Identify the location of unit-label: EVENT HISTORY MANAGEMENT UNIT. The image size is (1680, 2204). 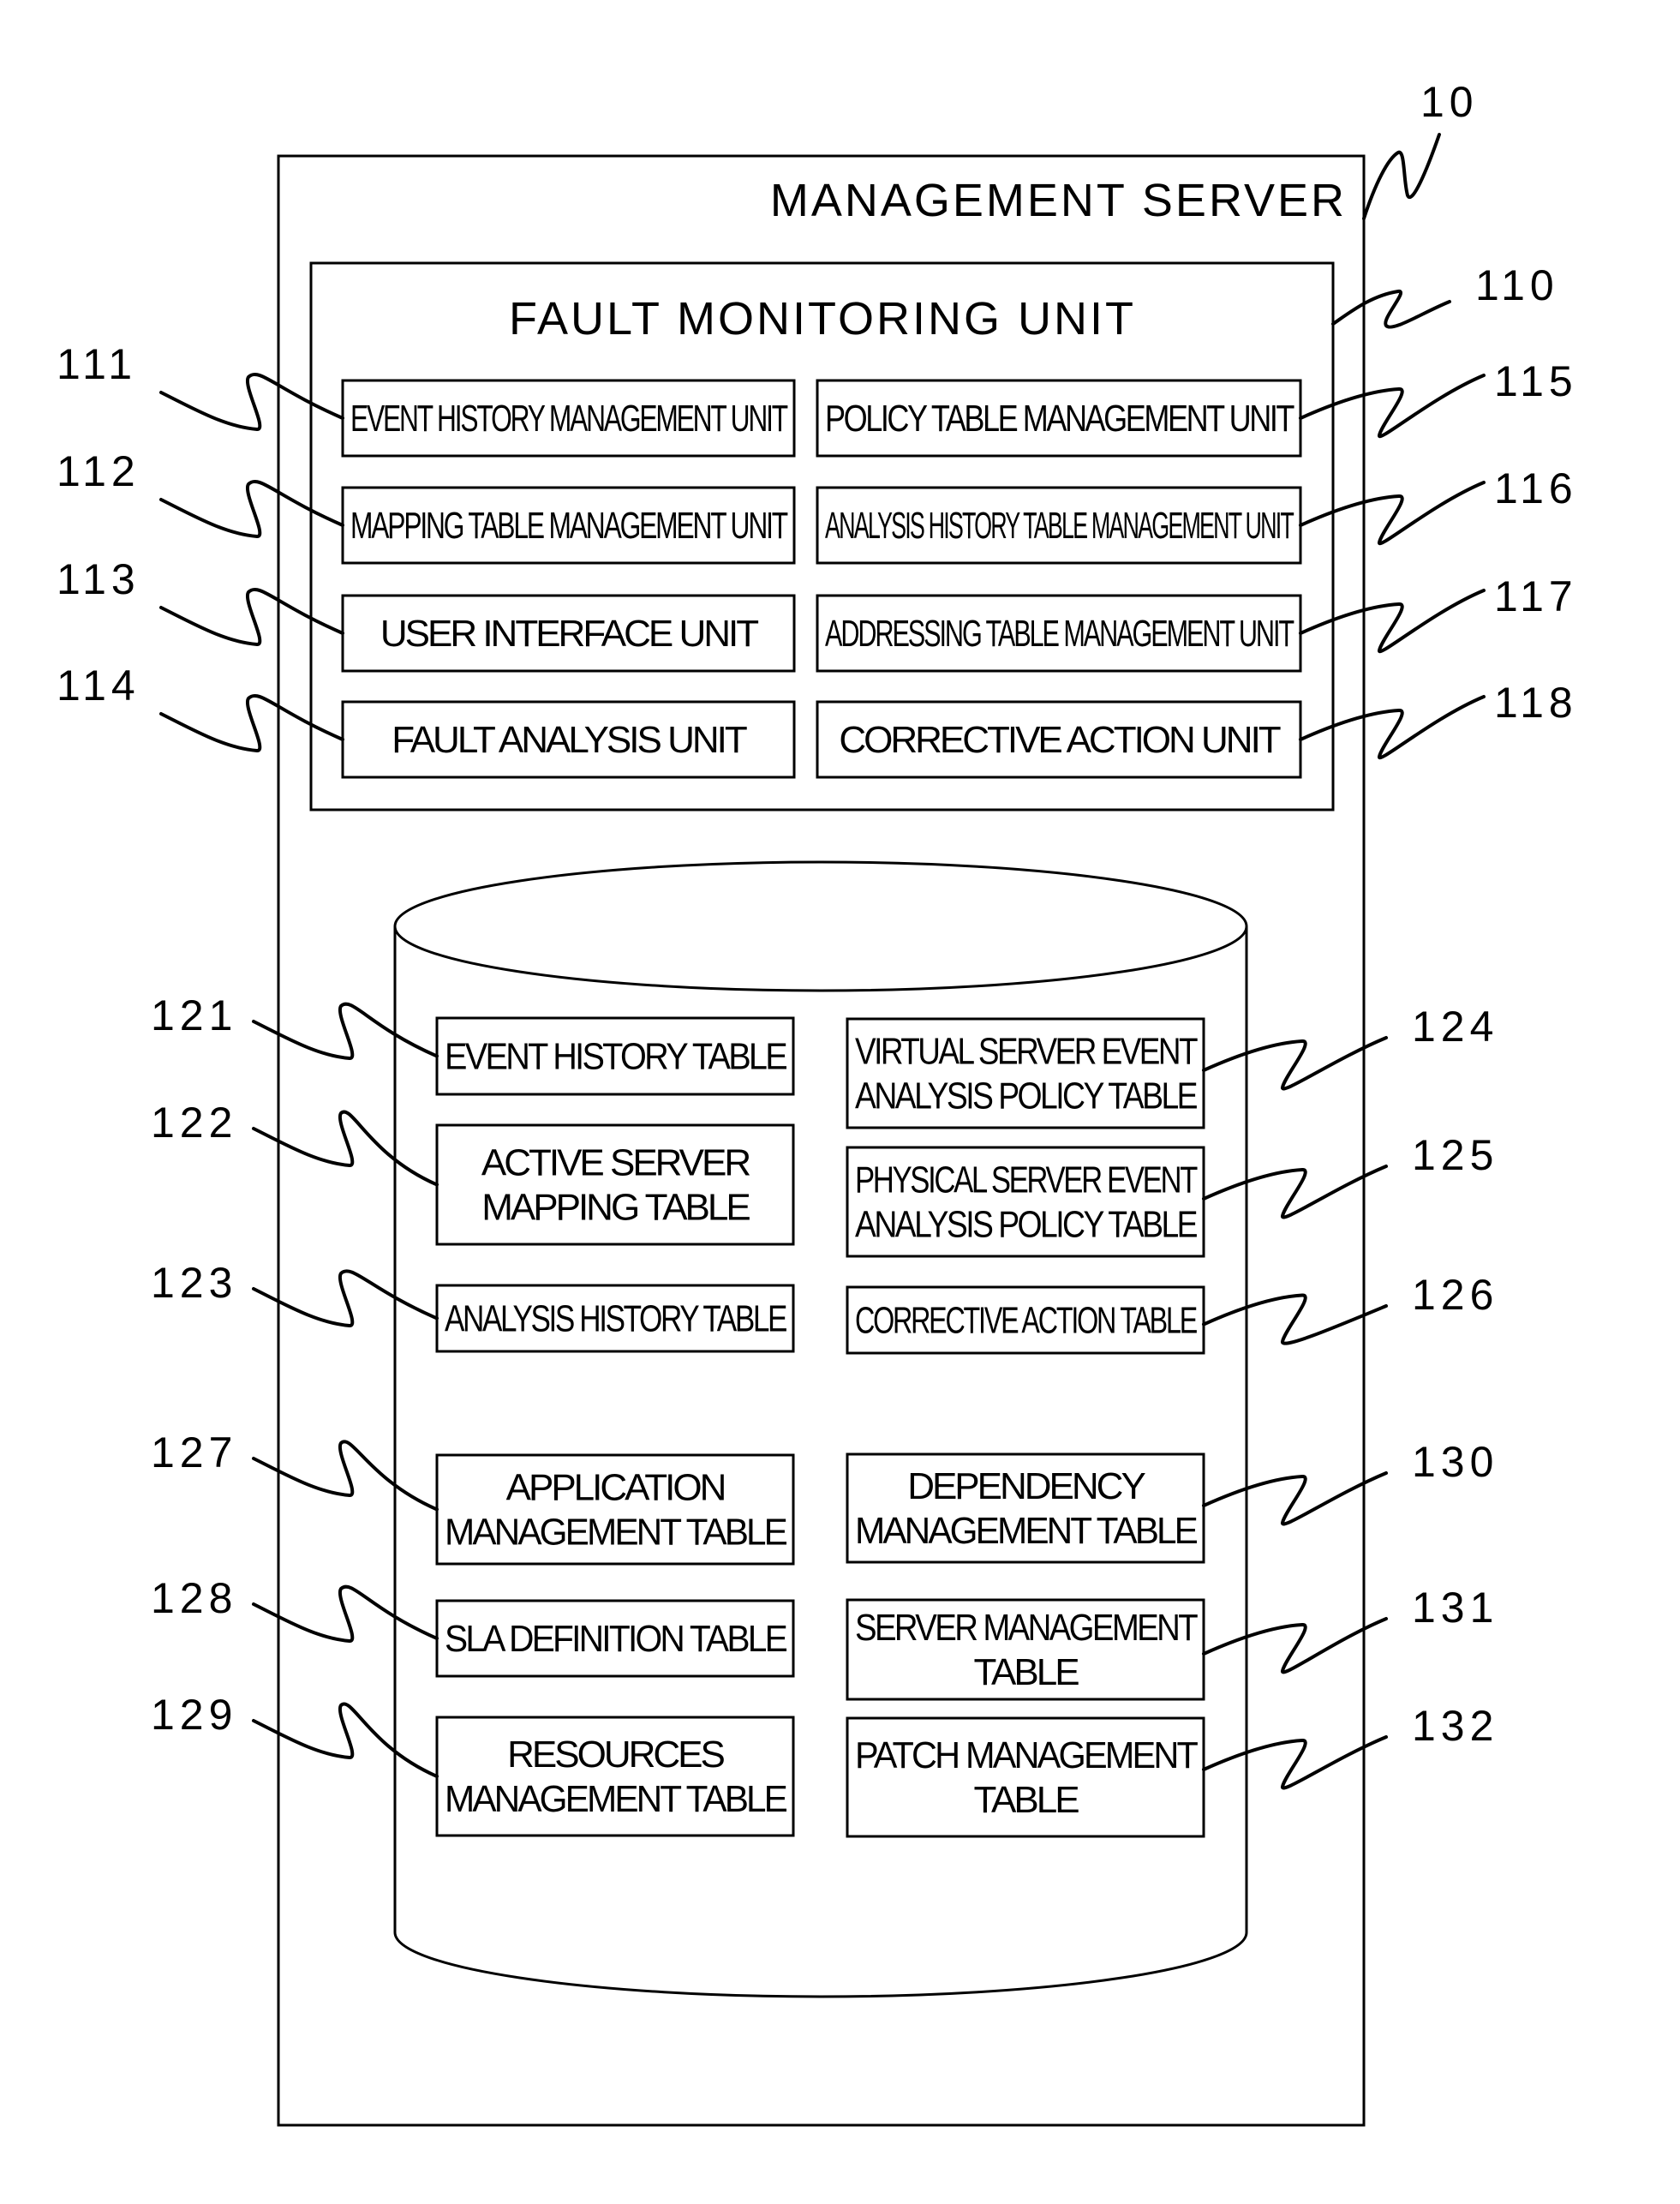
(569, 419).